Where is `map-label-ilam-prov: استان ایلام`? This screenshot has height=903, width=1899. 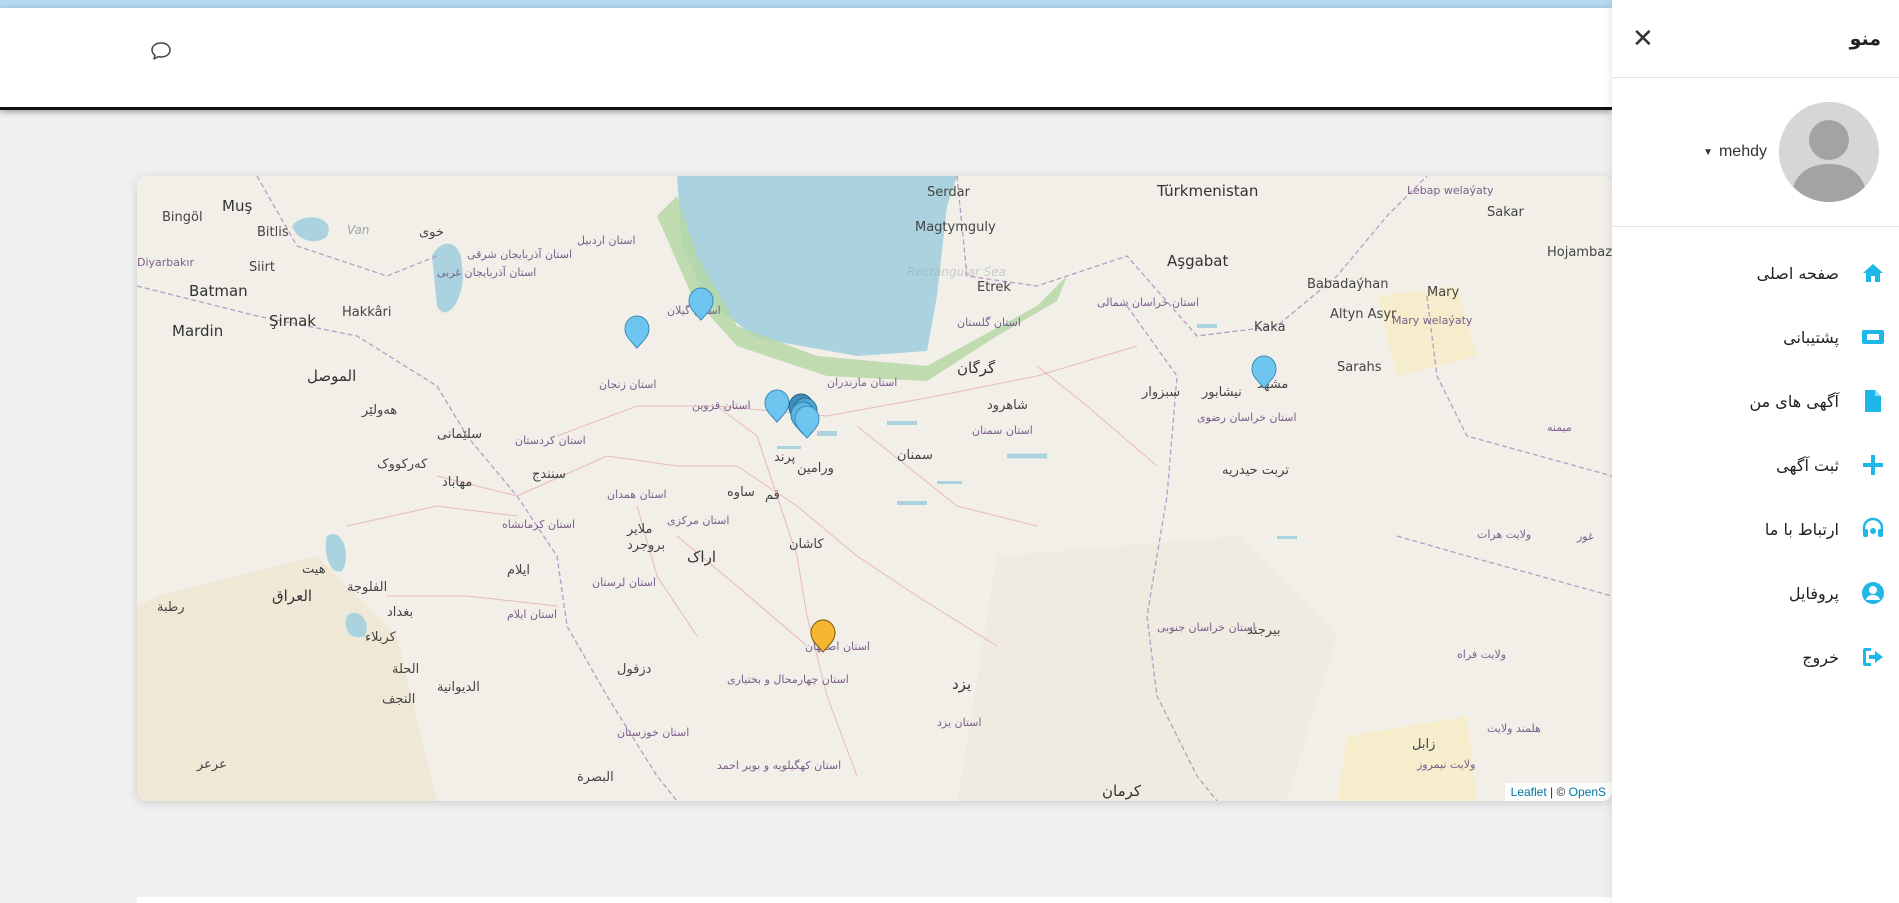
map-label-ilam-prov: استان ایلام is located at coordinates (532, 614).